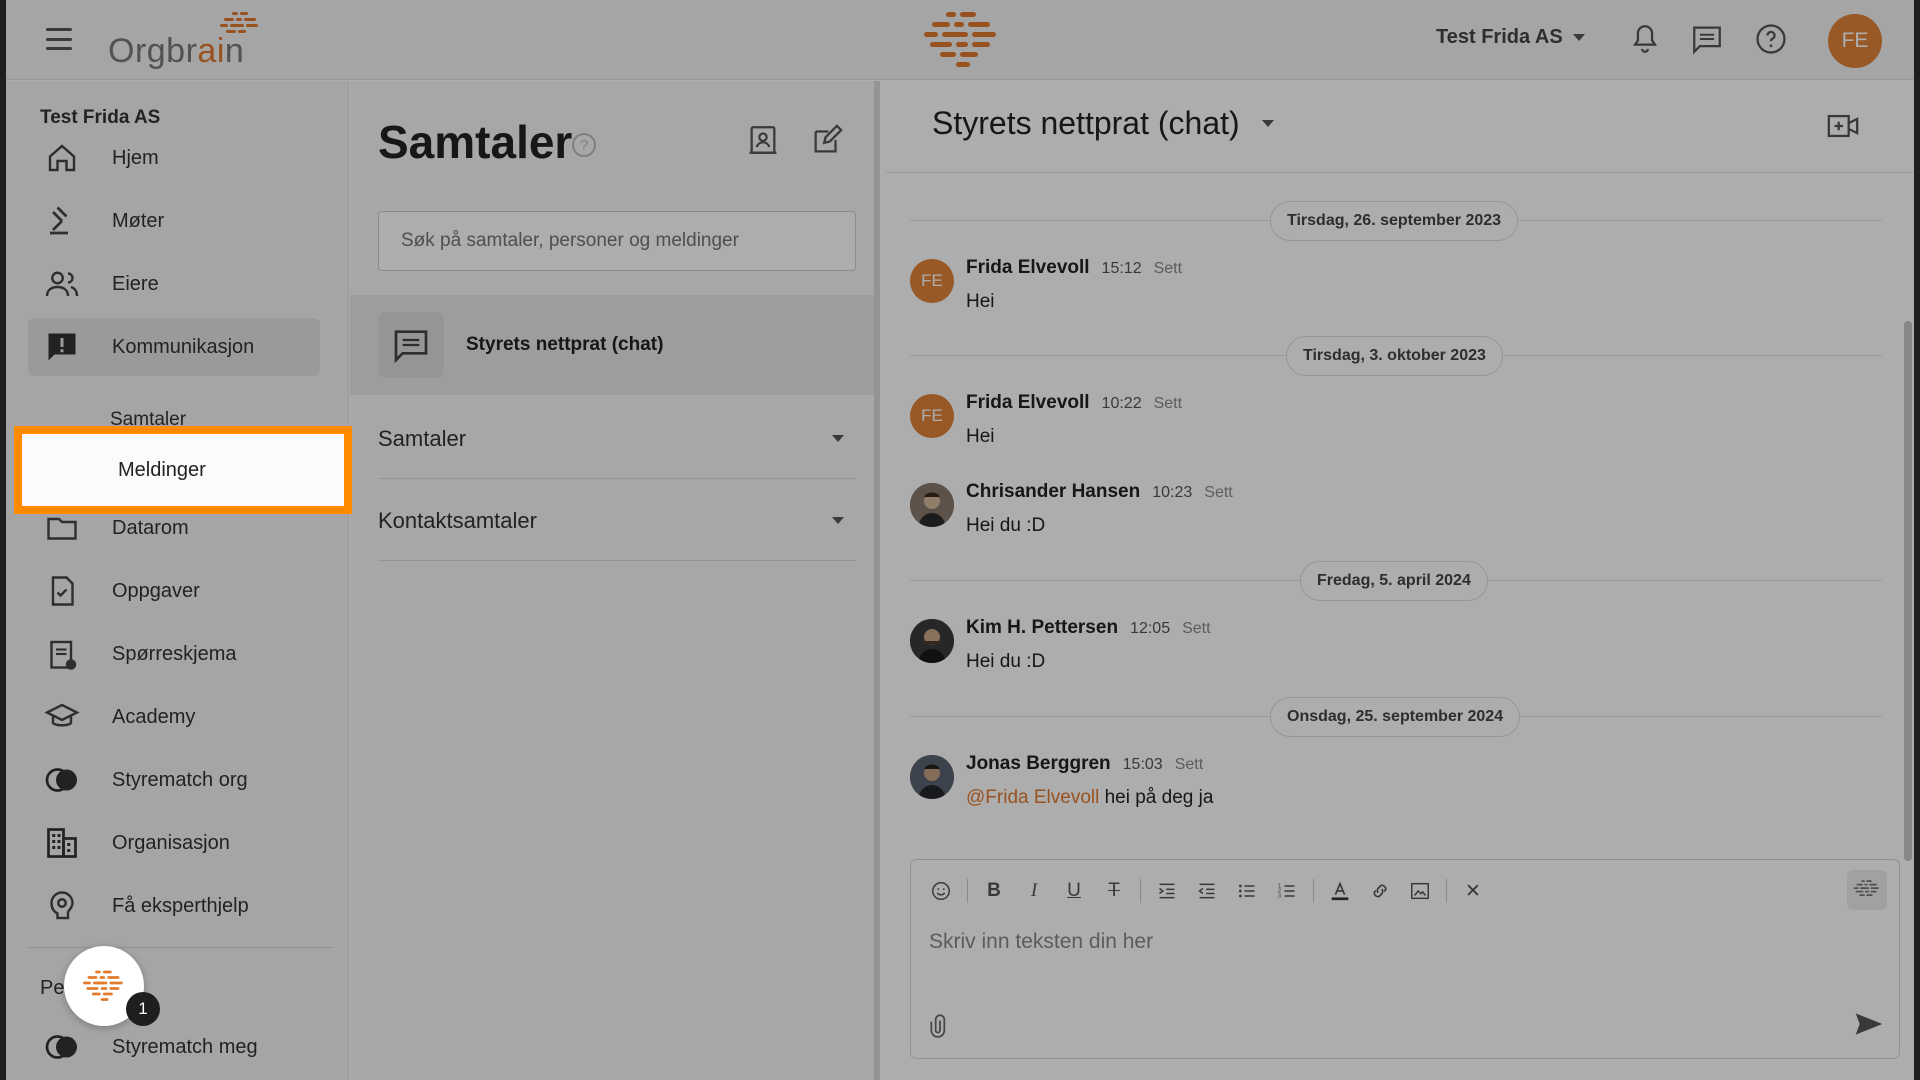 The image size is (1920, 1080). Describe the element at coordinates (103, 985) in the screenshot. I see `brain-logo-icon` at that location.